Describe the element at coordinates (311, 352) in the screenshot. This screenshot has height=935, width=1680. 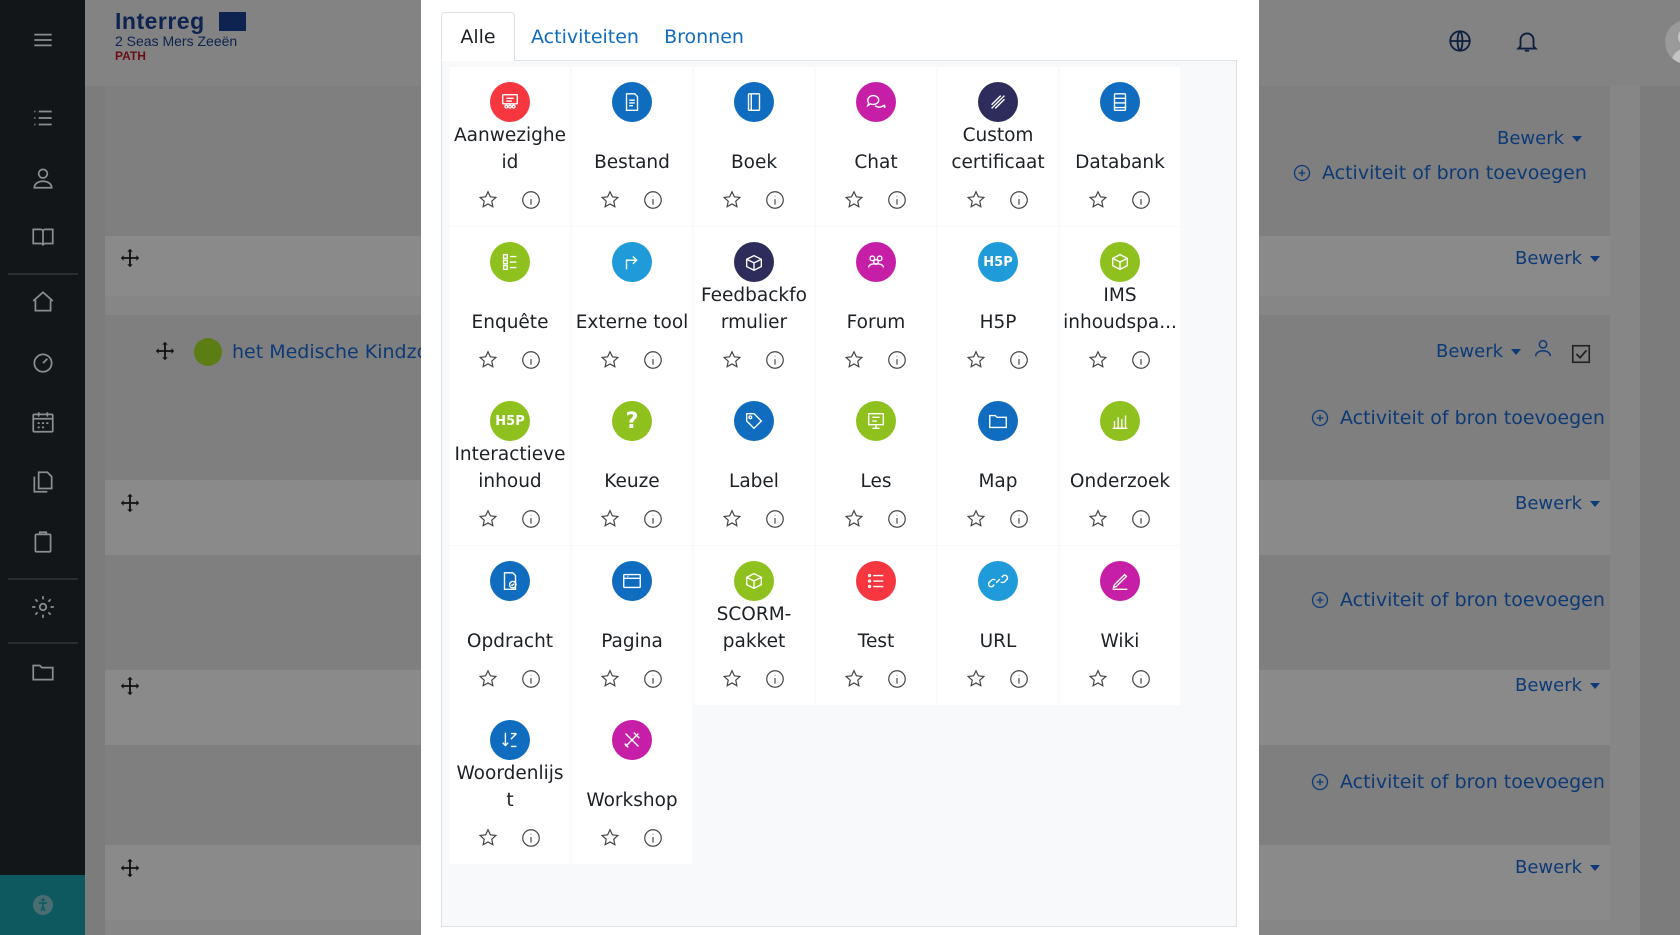
I see `activity-link: het Medische Kindzo` at that location.